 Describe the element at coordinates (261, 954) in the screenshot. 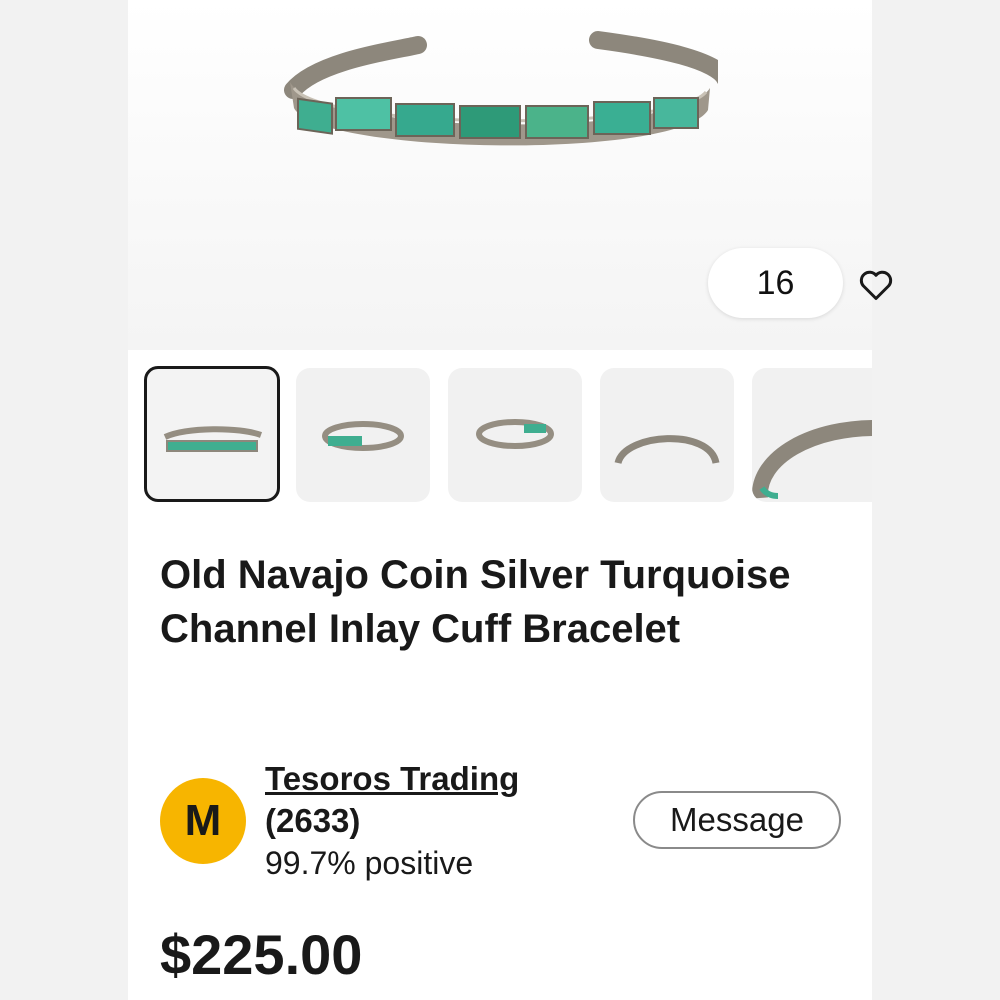

I see `price: $225.00` at that location.